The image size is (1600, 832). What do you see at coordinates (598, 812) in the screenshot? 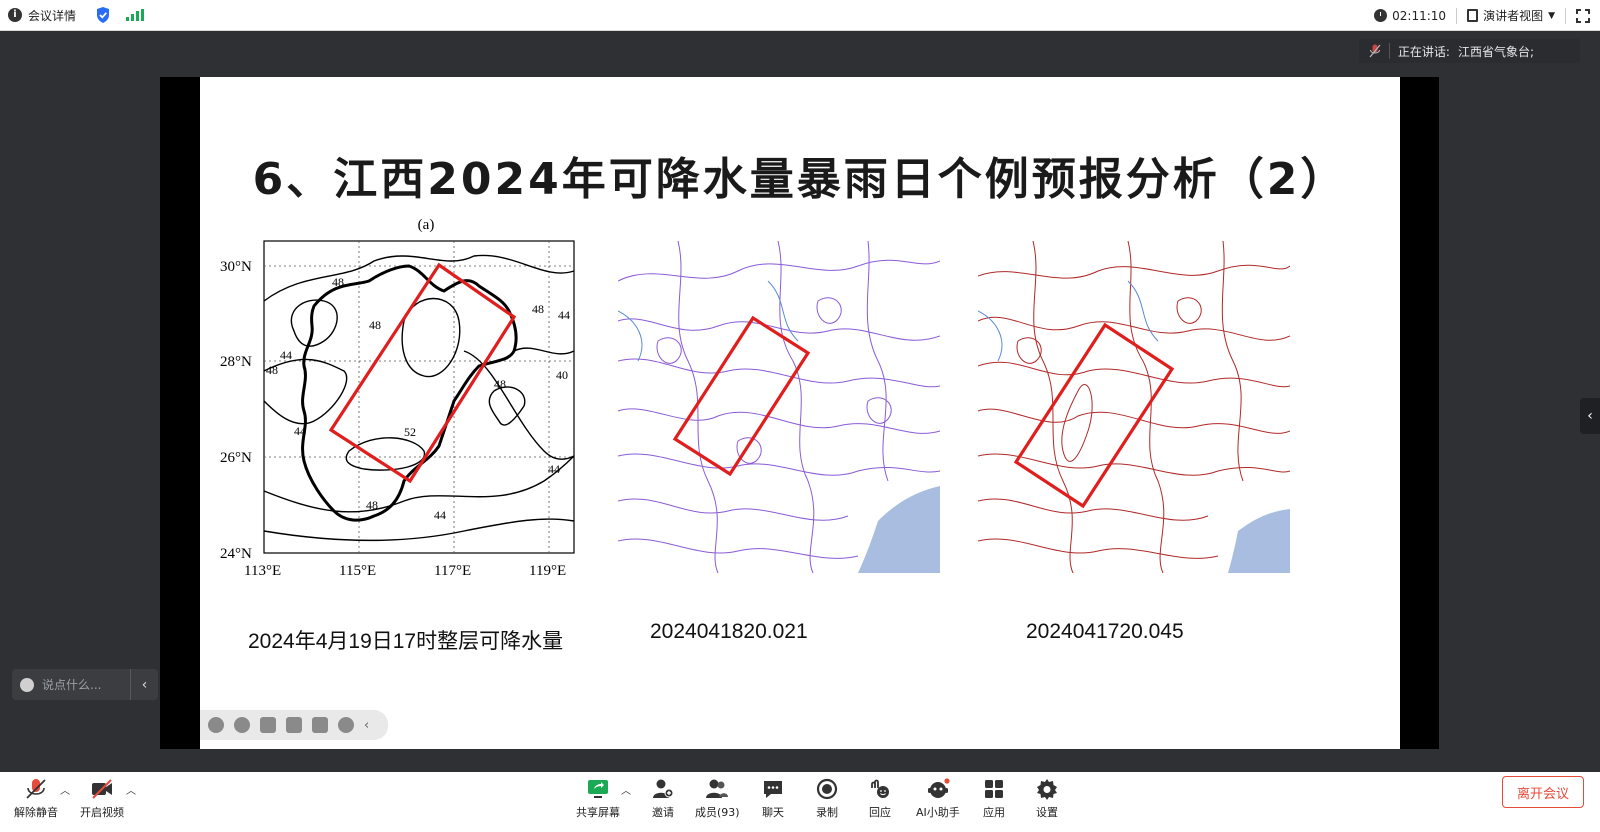
I see `share-screen-label: 共享屏幕` at bounding box center [598, 812].